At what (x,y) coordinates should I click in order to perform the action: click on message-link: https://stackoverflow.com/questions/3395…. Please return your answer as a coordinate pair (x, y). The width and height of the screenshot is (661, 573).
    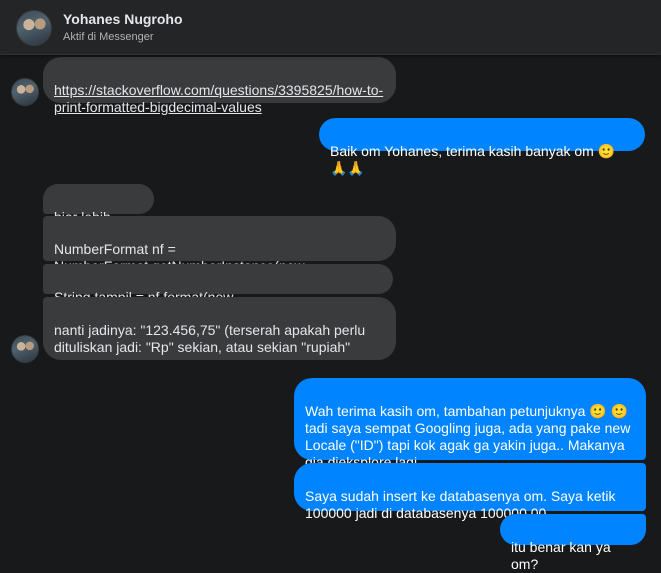
    Looking at the image, I should click on (218, 98).